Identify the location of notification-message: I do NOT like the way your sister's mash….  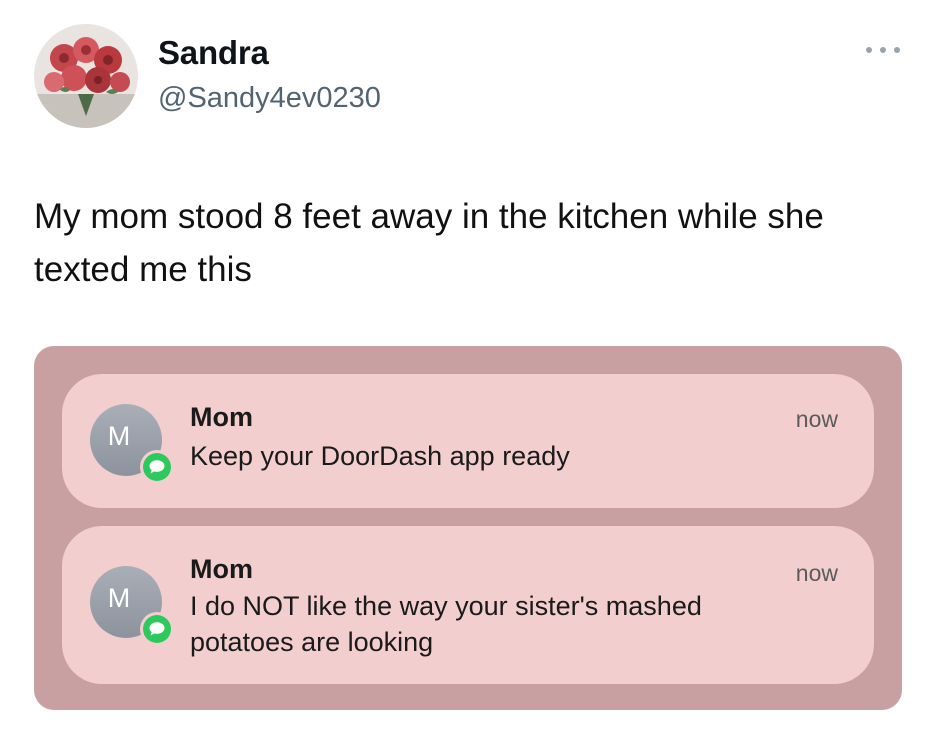
(446, 624).